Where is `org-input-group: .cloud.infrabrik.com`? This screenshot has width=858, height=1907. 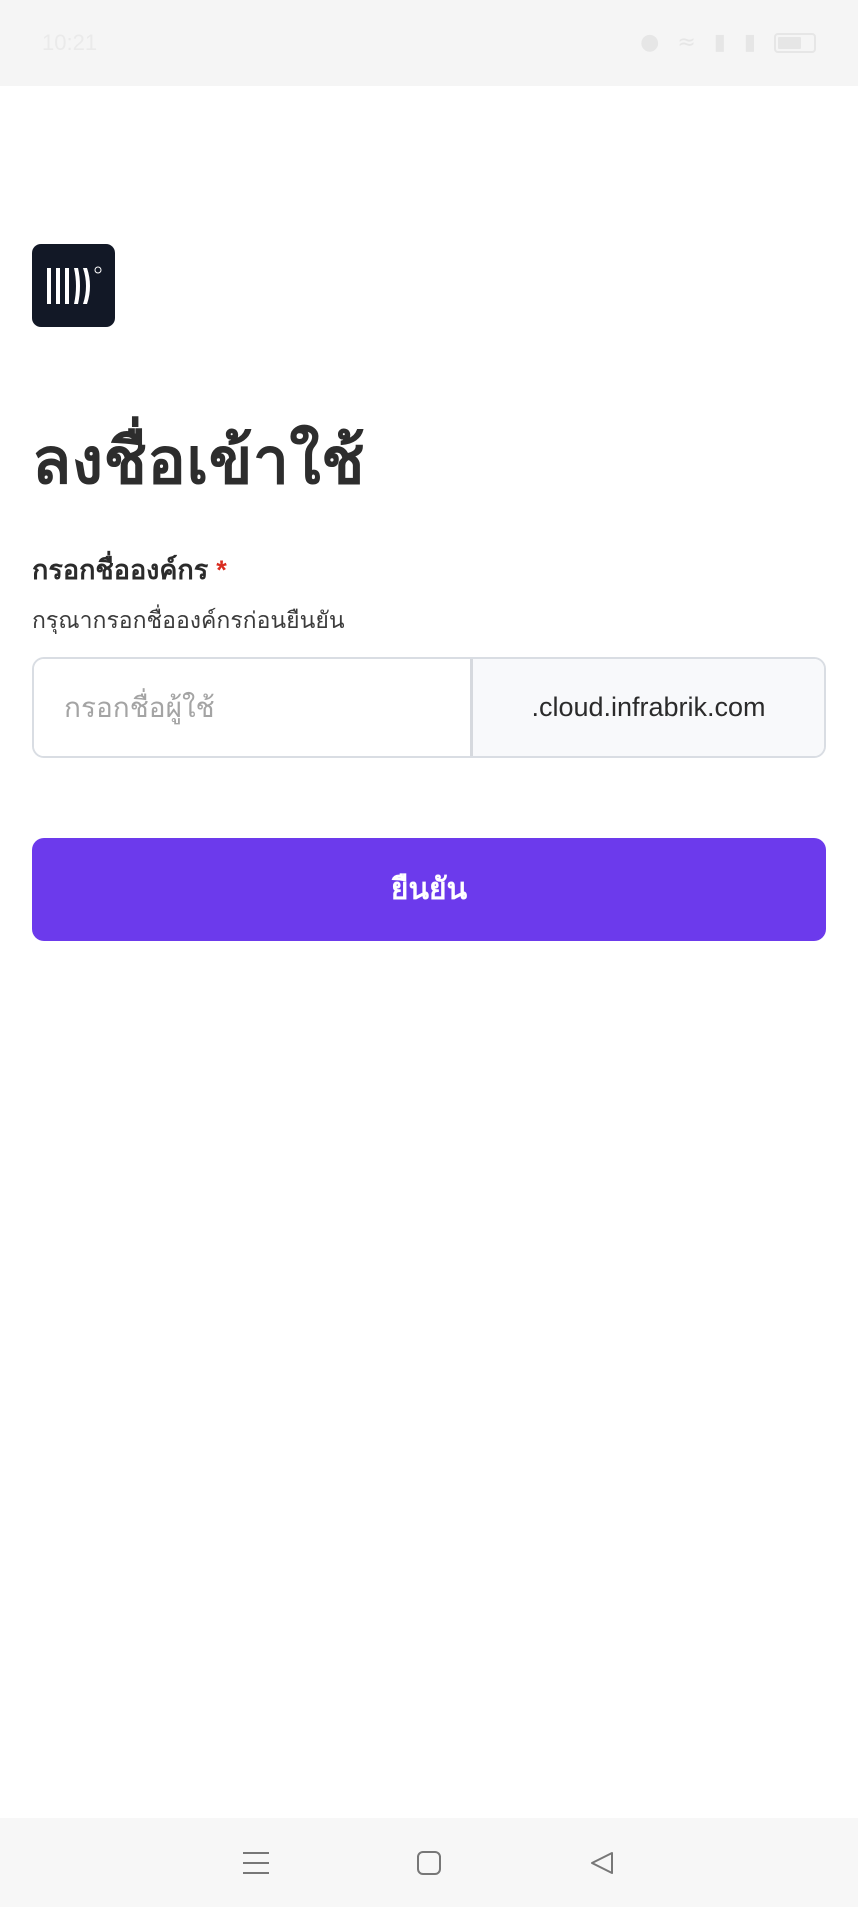 org-input-group: .cloud.infrabrik.com is located at coordinates (429, 707).